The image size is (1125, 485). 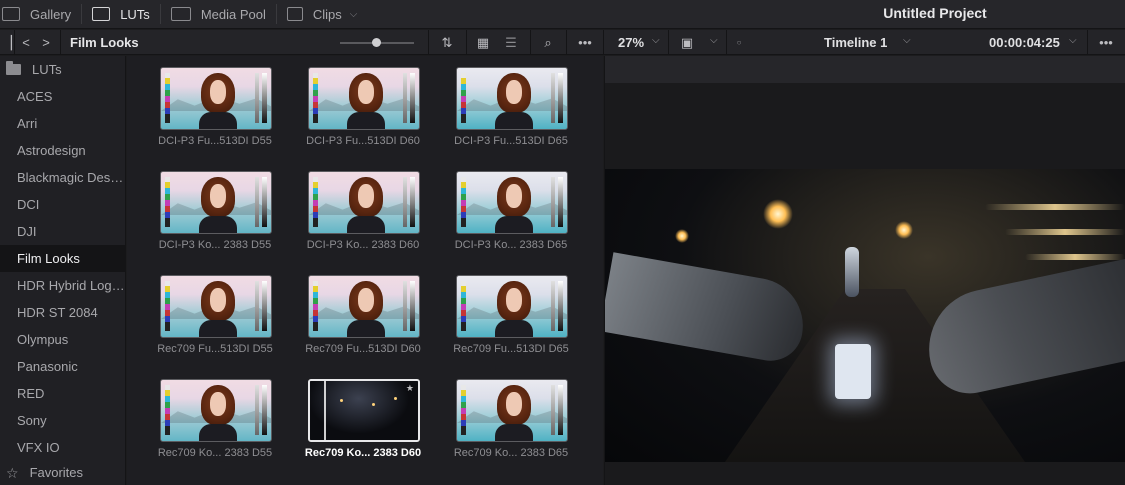 What do you see at coordinates (483, 42) in the screenshot?
I see `grid-view-icon: ▦` at bounding box center [483, 42].